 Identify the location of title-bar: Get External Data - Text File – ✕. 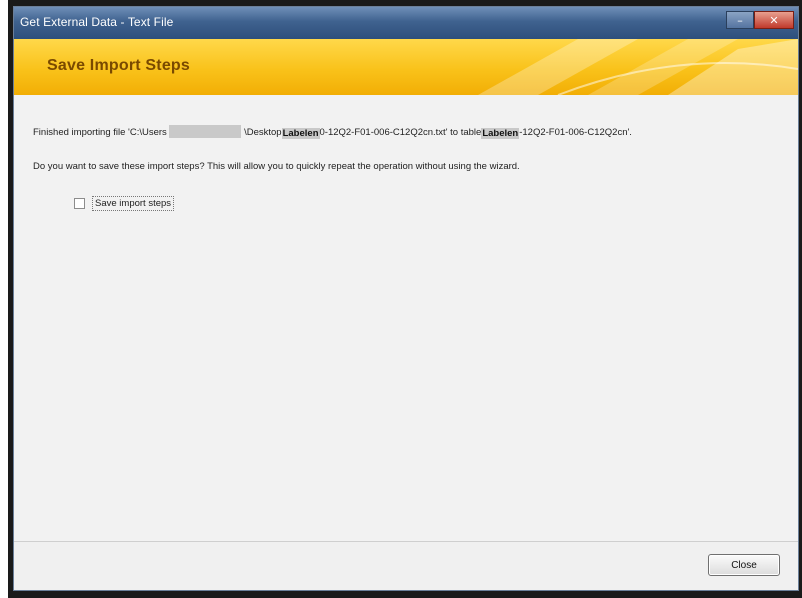
(406, 23).